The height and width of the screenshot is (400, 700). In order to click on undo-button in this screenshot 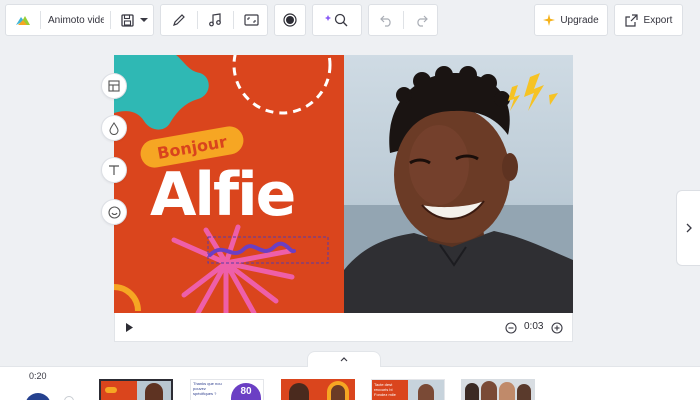, I will do `click(387, 20)`.